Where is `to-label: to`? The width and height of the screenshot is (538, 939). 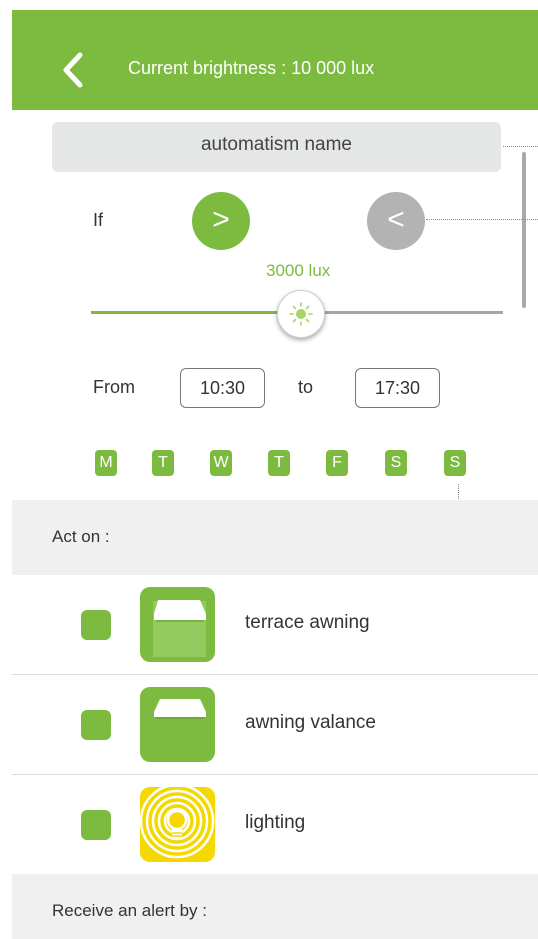
to-label: to is located at coordinates (306, 387).